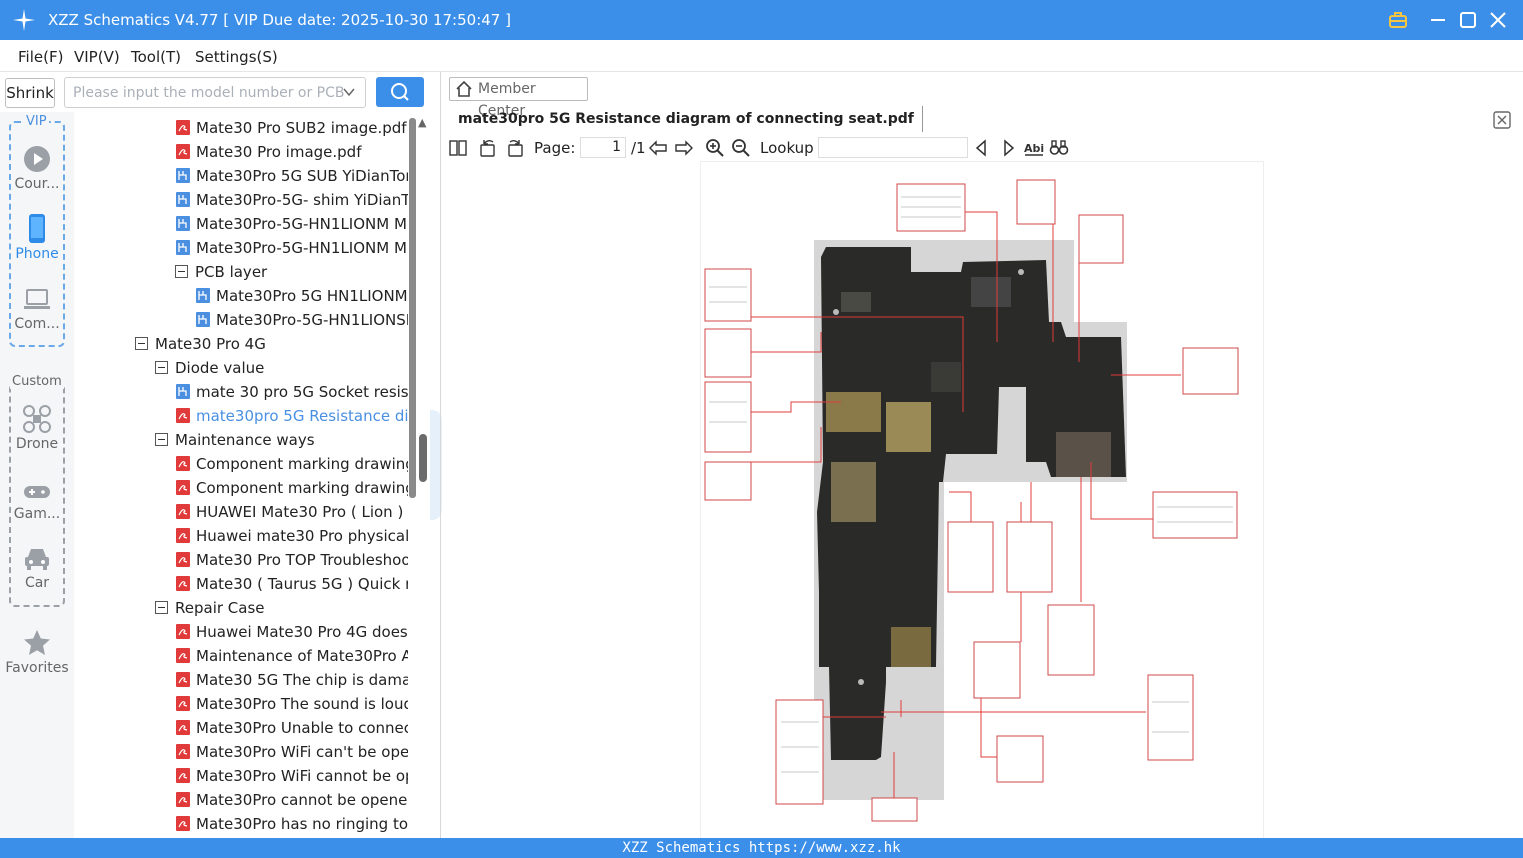 The image size is (1523, 858). What do you see at coordinates (37, 652) in the screenshot?
I see `category-favorites: Favorites` at bounding box center [37, 652].